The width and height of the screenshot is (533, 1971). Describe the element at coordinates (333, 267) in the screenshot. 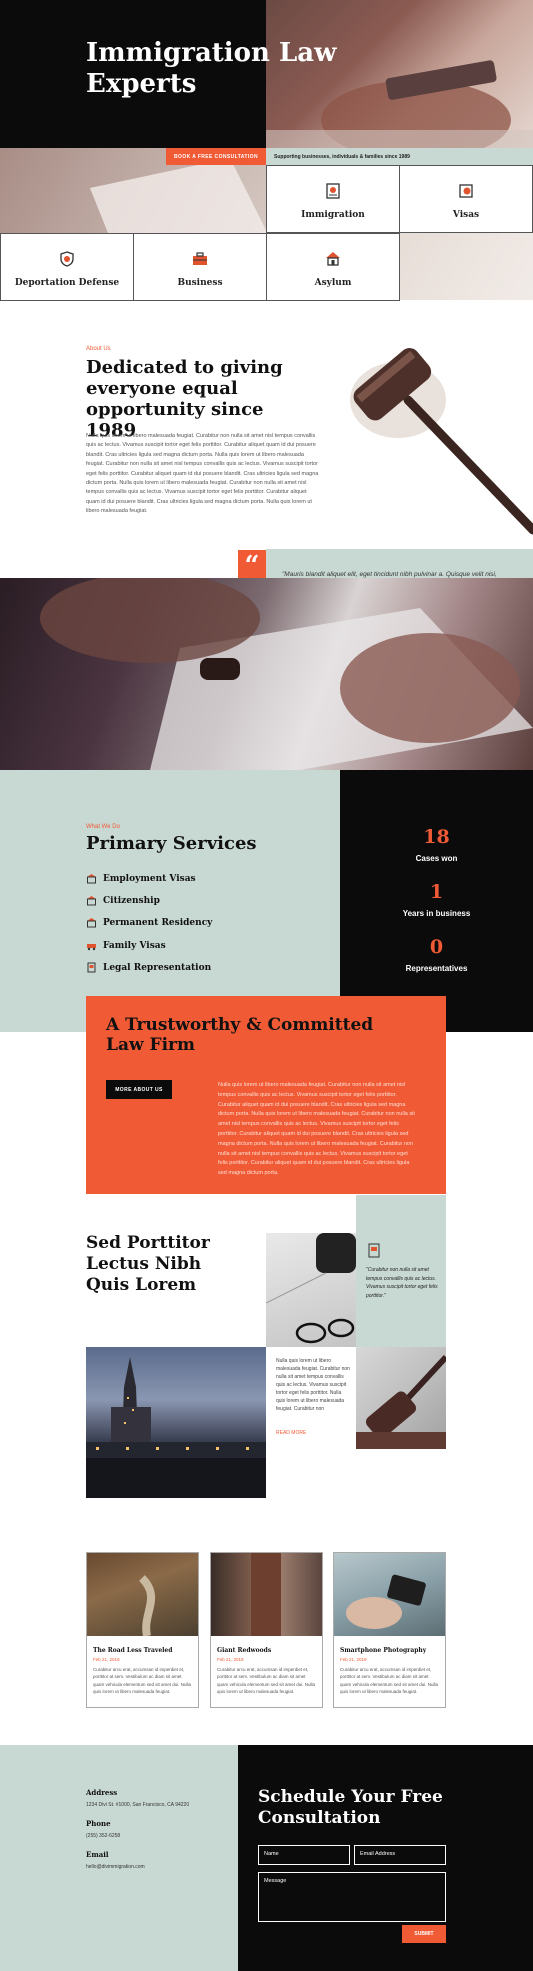

I see `practice-card-asylum: Asylum` at that location.